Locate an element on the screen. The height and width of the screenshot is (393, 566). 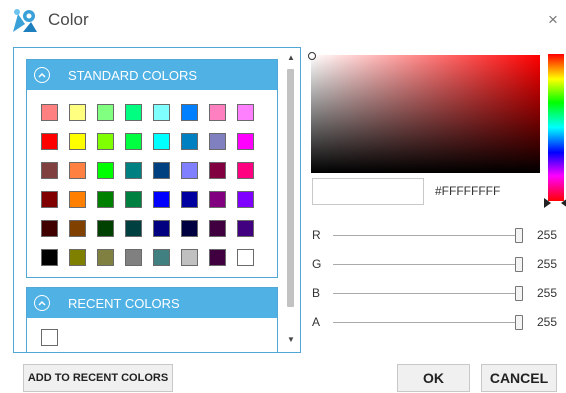
app-icon is located at coordinates (24, 20).